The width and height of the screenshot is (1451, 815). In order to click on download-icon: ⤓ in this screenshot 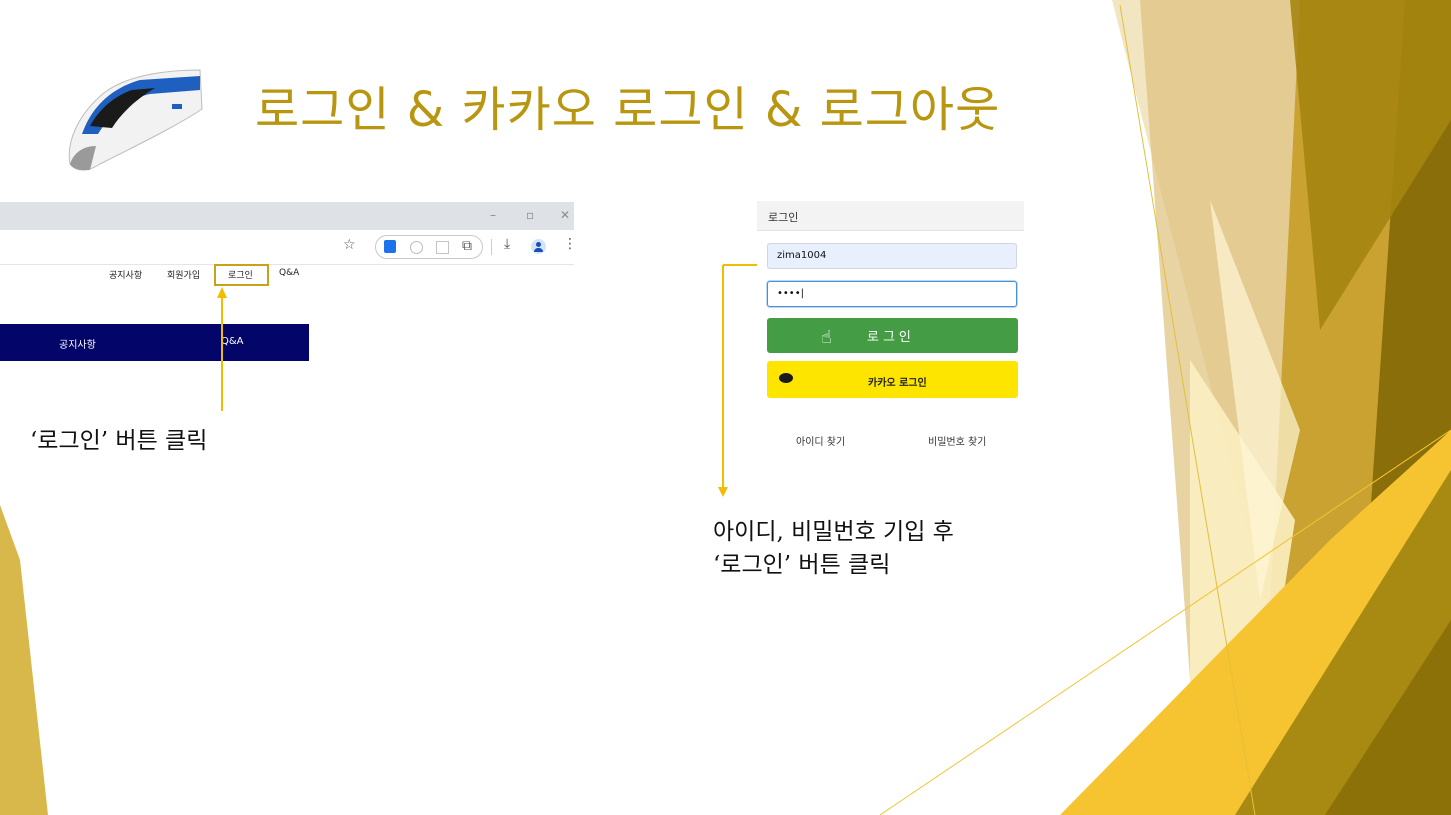, I will do `click(507, 244)`.